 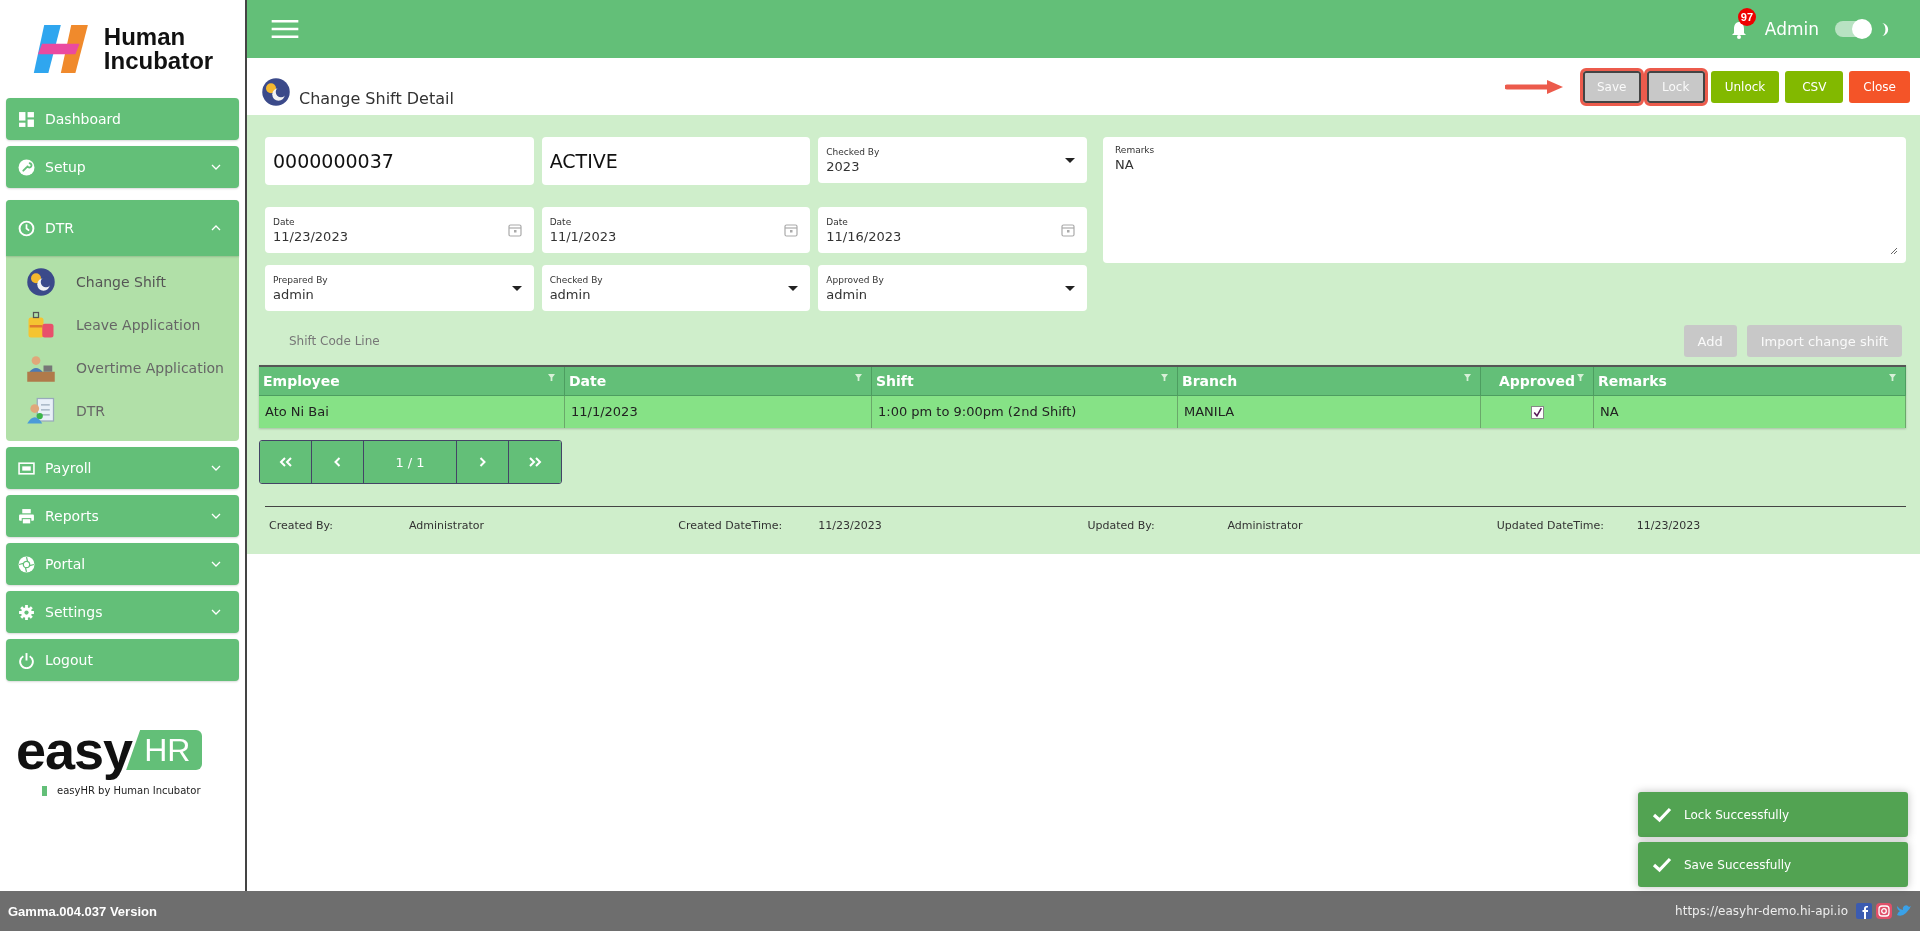 What do you see at coordinates (26, 516) in the screenshot?
I see `printer-icon` at bounding box center [26, 516].